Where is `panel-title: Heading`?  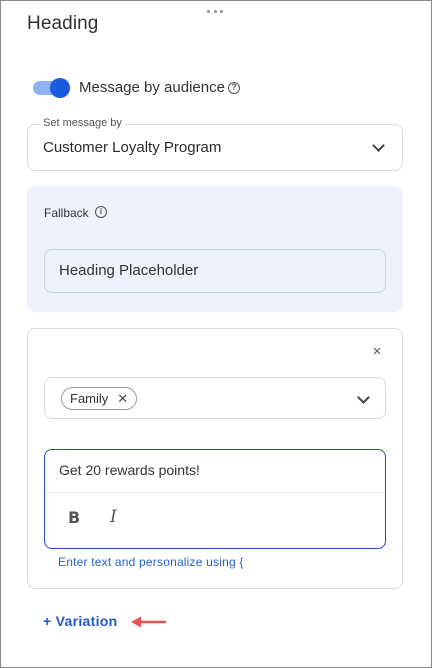
panel-title: Heading is located at coordinates (63, 23).